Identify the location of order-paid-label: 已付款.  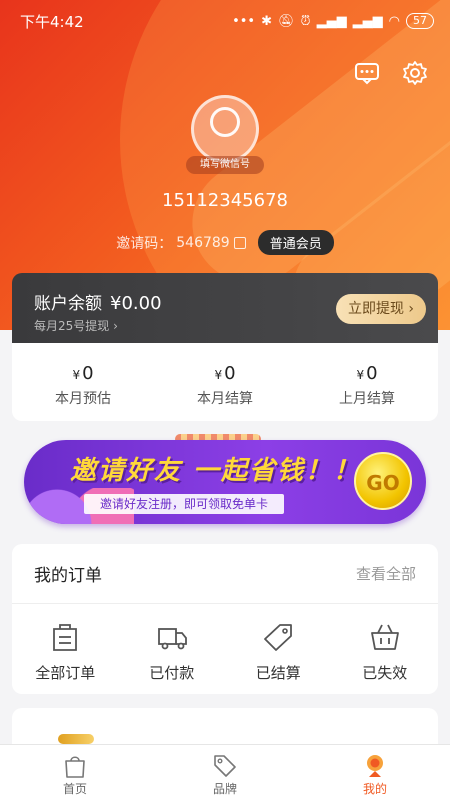
(172, 673).